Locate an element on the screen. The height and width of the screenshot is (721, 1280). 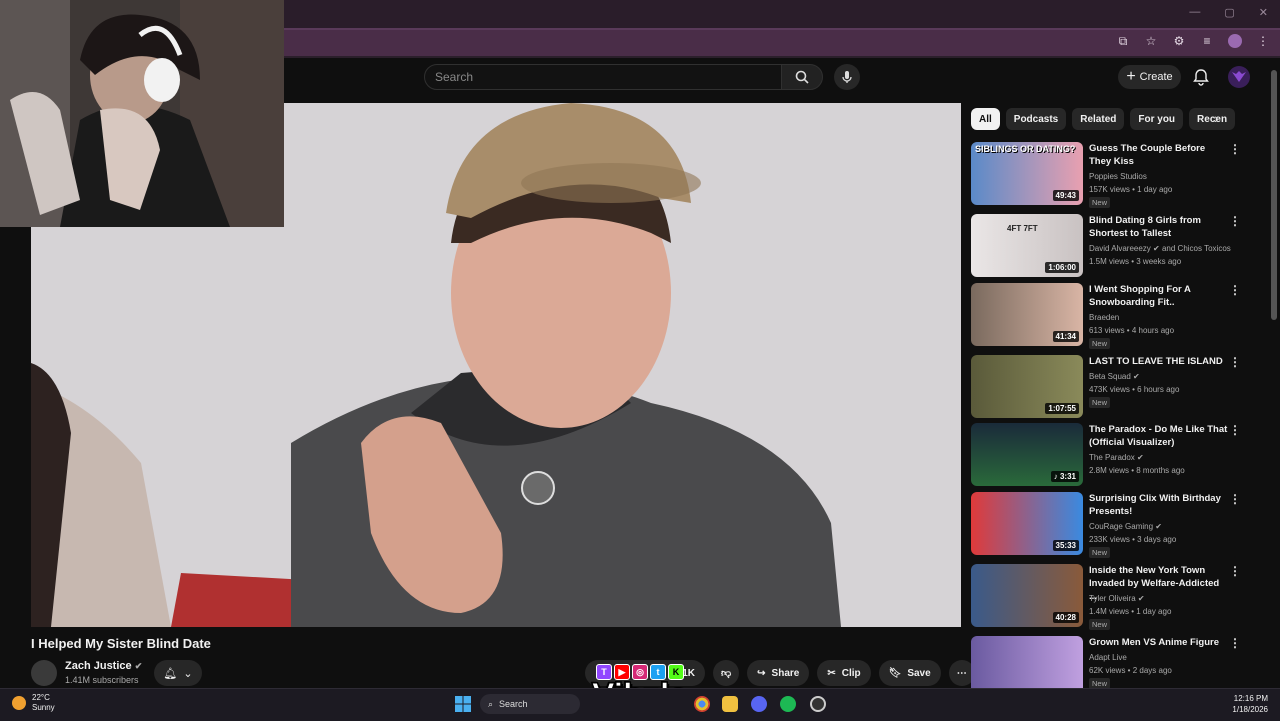
video-meta: 613 views • 4 hours ago is located at coordinates (1132, 330).